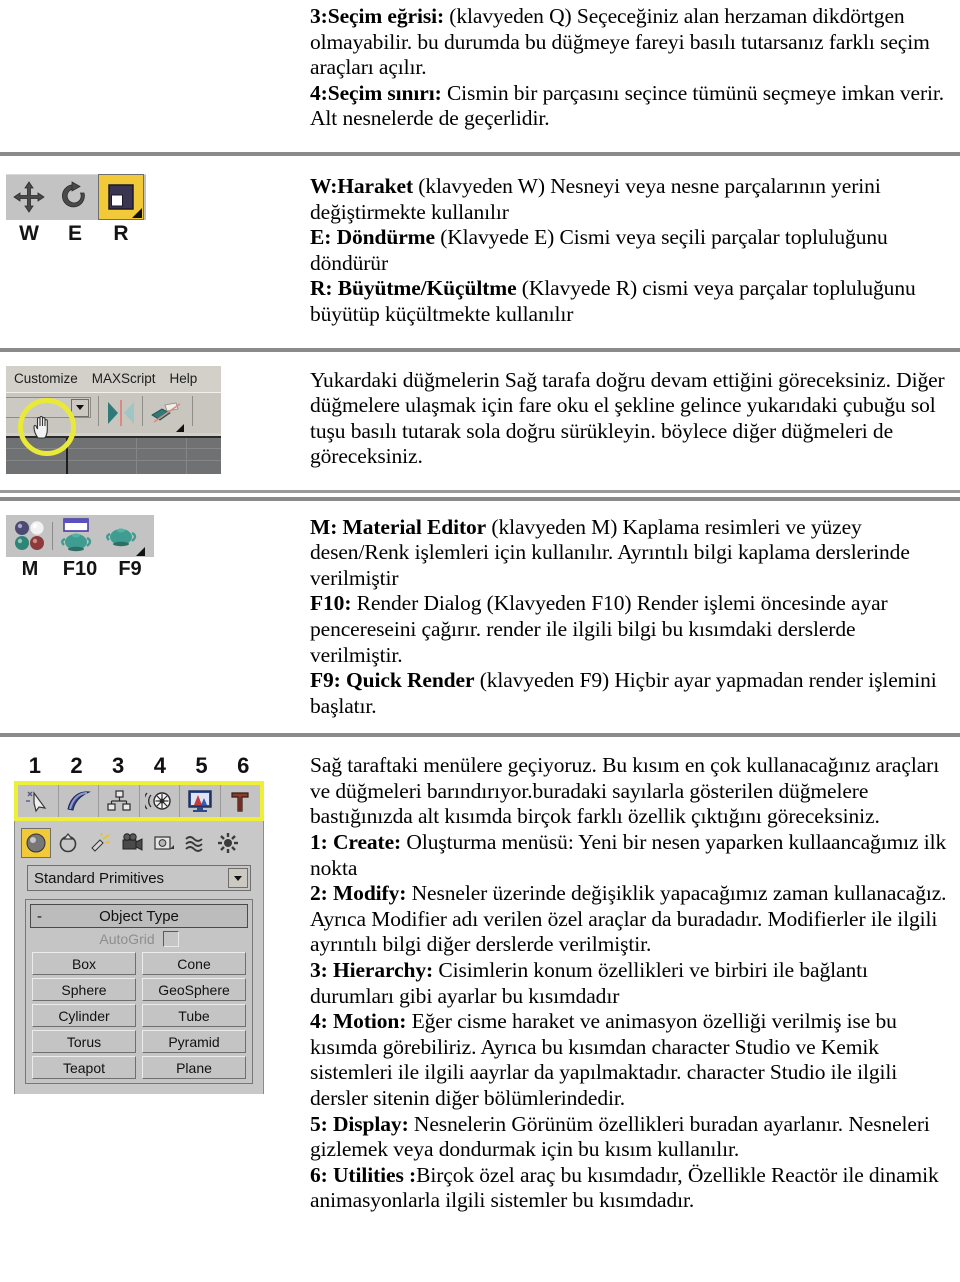  I want to click on move-icon, so click(29, 197).